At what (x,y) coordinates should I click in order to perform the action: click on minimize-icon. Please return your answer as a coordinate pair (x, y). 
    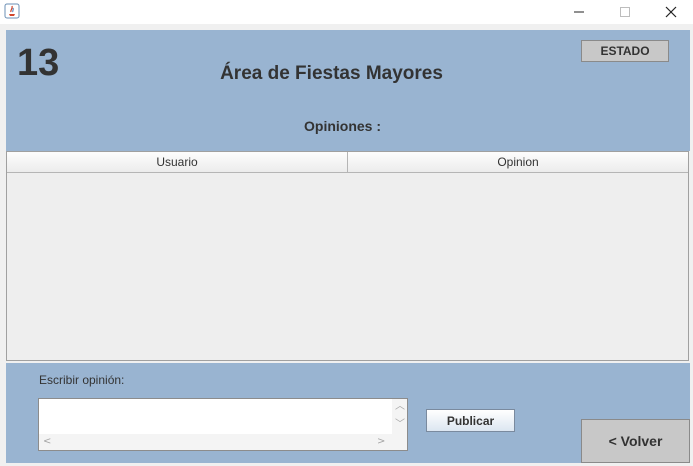
    Looking at the image, I should click on (579, 12).